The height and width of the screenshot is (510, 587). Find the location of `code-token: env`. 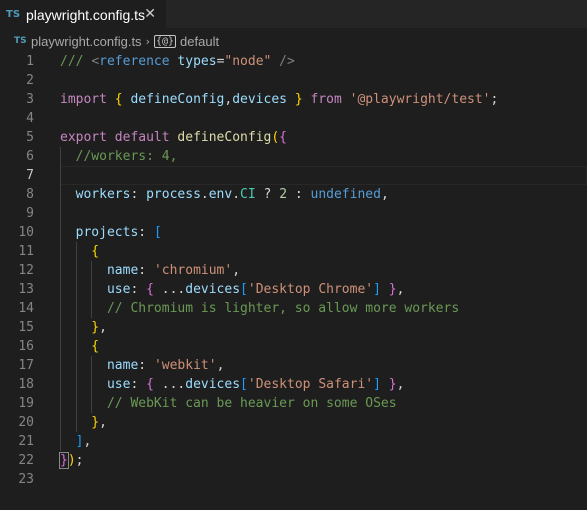

code-token: env is located at coordinates (220, 194).